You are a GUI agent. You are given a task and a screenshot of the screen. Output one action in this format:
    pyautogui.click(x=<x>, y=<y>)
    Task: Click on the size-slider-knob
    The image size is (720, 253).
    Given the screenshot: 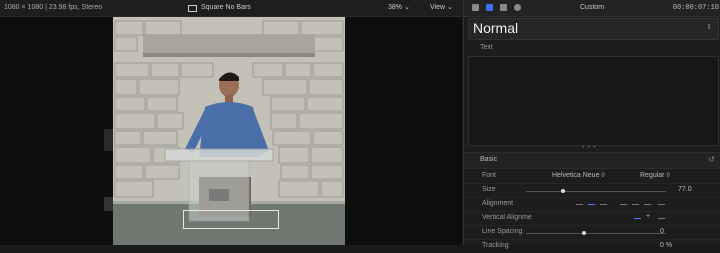 What is the action you would take?
    pyautogui.click(x=563, y=191)
    